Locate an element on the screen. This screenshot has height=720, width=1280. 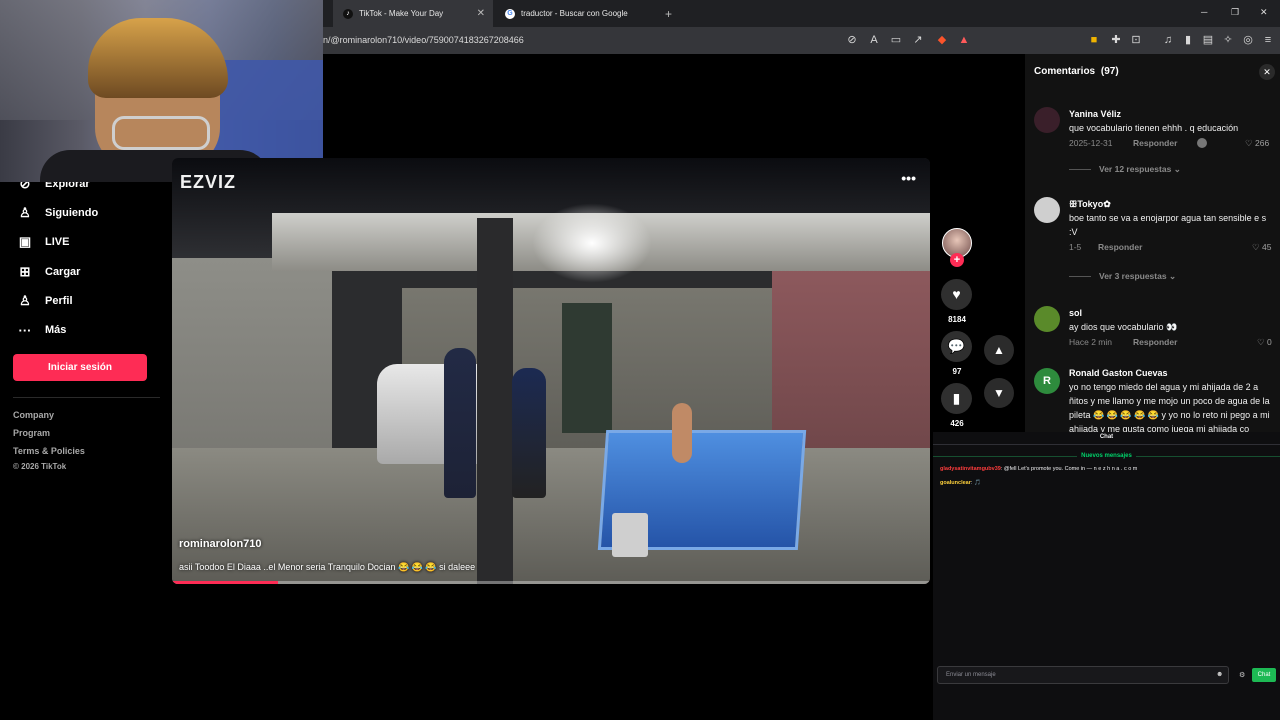
following-icon: ♙ is located at coordinates (25, 212).